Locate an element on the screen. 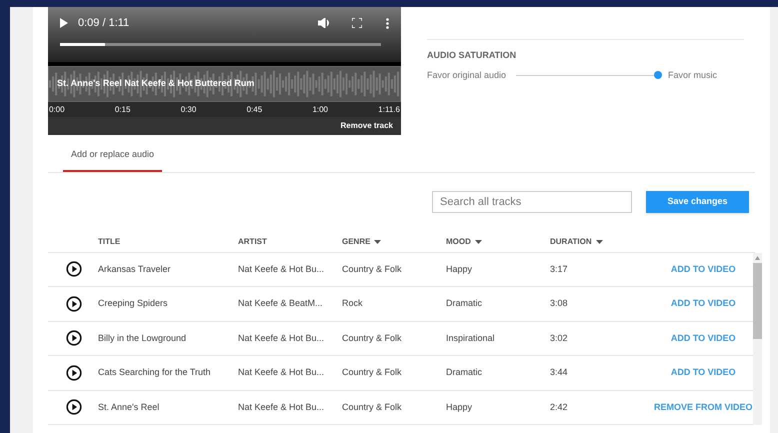 This screenshot has width=778, height=433. column-header: MOOD is located at coordinates (458, 242).